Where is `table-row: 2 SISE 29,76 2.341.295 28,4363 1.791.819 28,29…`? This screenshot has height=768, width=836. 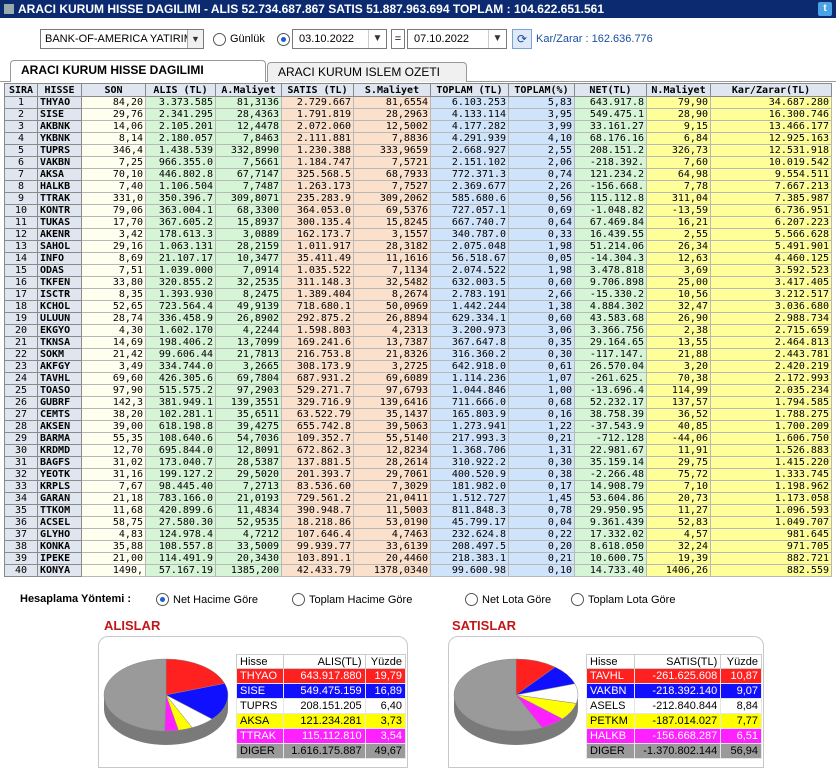
table-row: 2 SISE 29,76 2.341.295 28,4363 1.791.819 28,29… is located at coordinates (418, 114).